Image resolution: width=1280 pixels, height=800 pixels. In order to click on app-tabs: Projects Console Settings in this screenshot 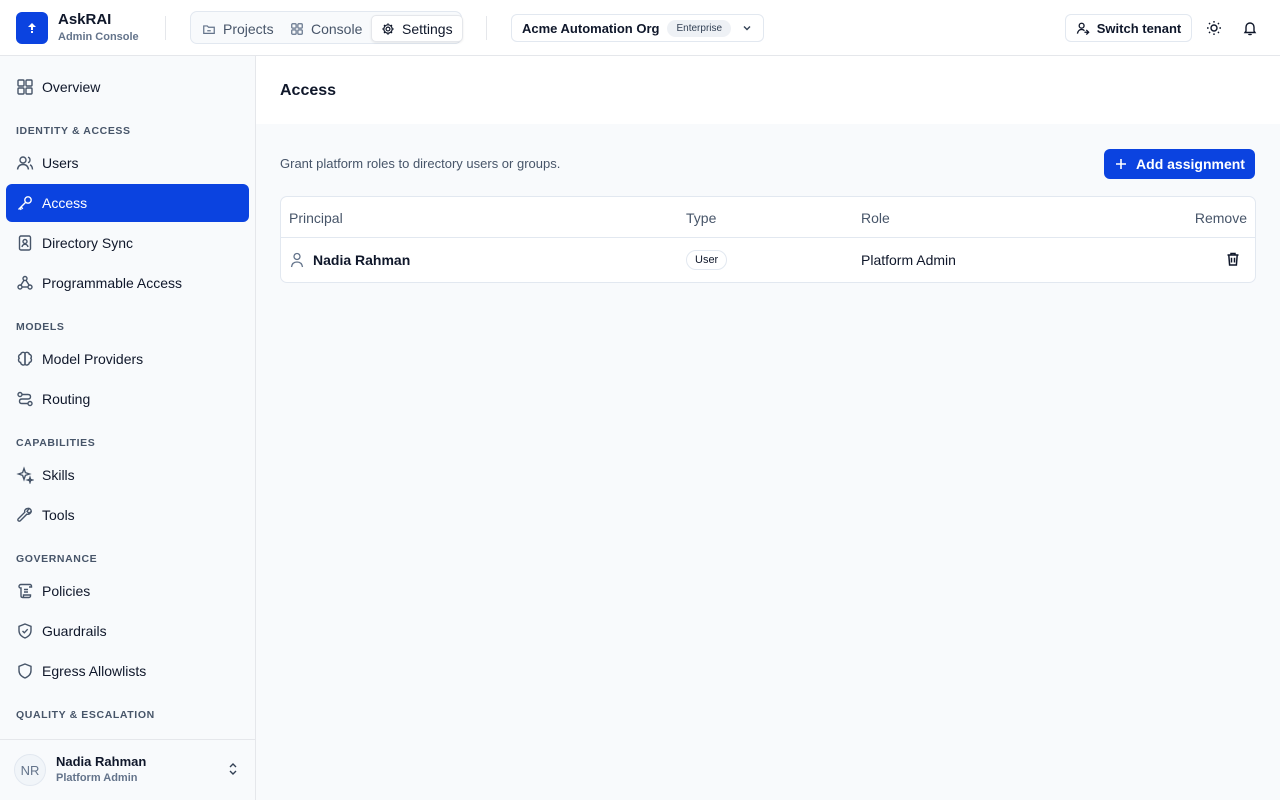, I will do `click(326, 27)`.